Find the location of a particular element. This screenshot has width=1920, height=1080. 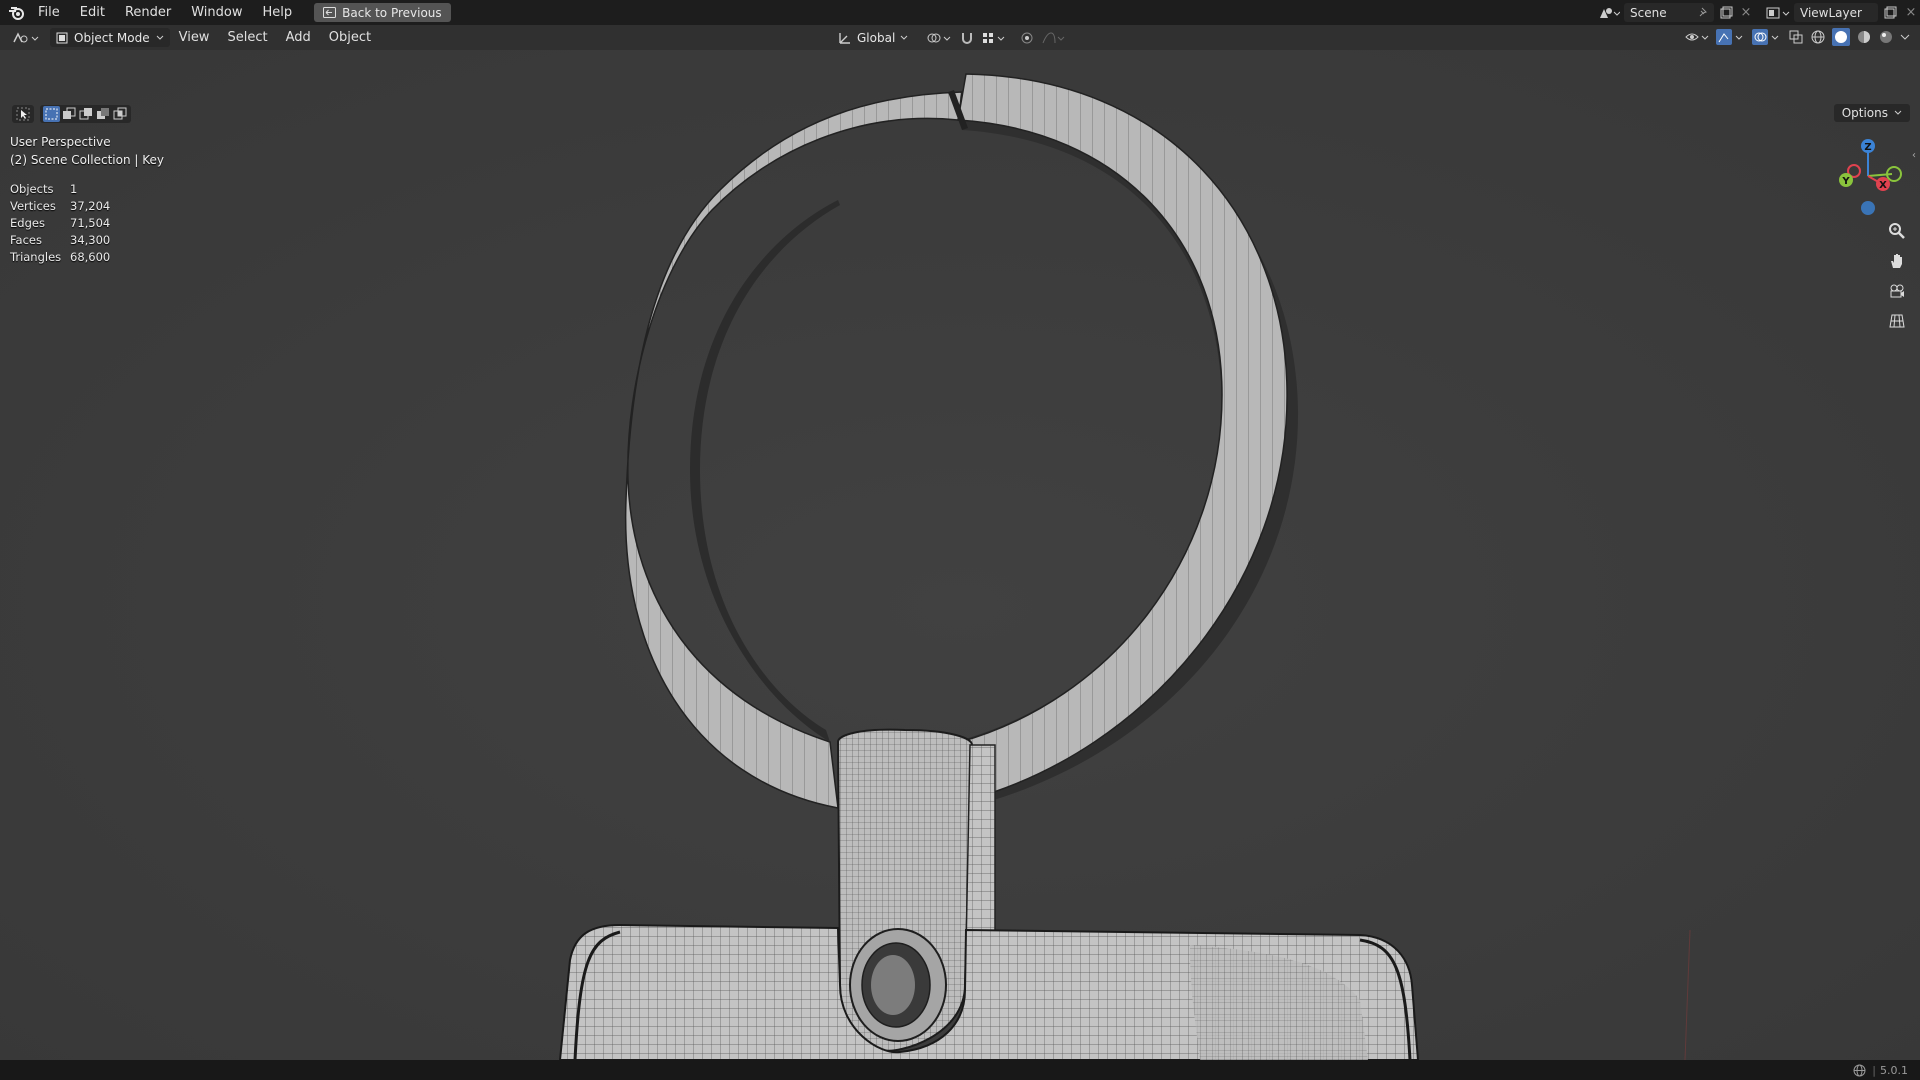

menu-object: Object is located at coordinates (350, 37).